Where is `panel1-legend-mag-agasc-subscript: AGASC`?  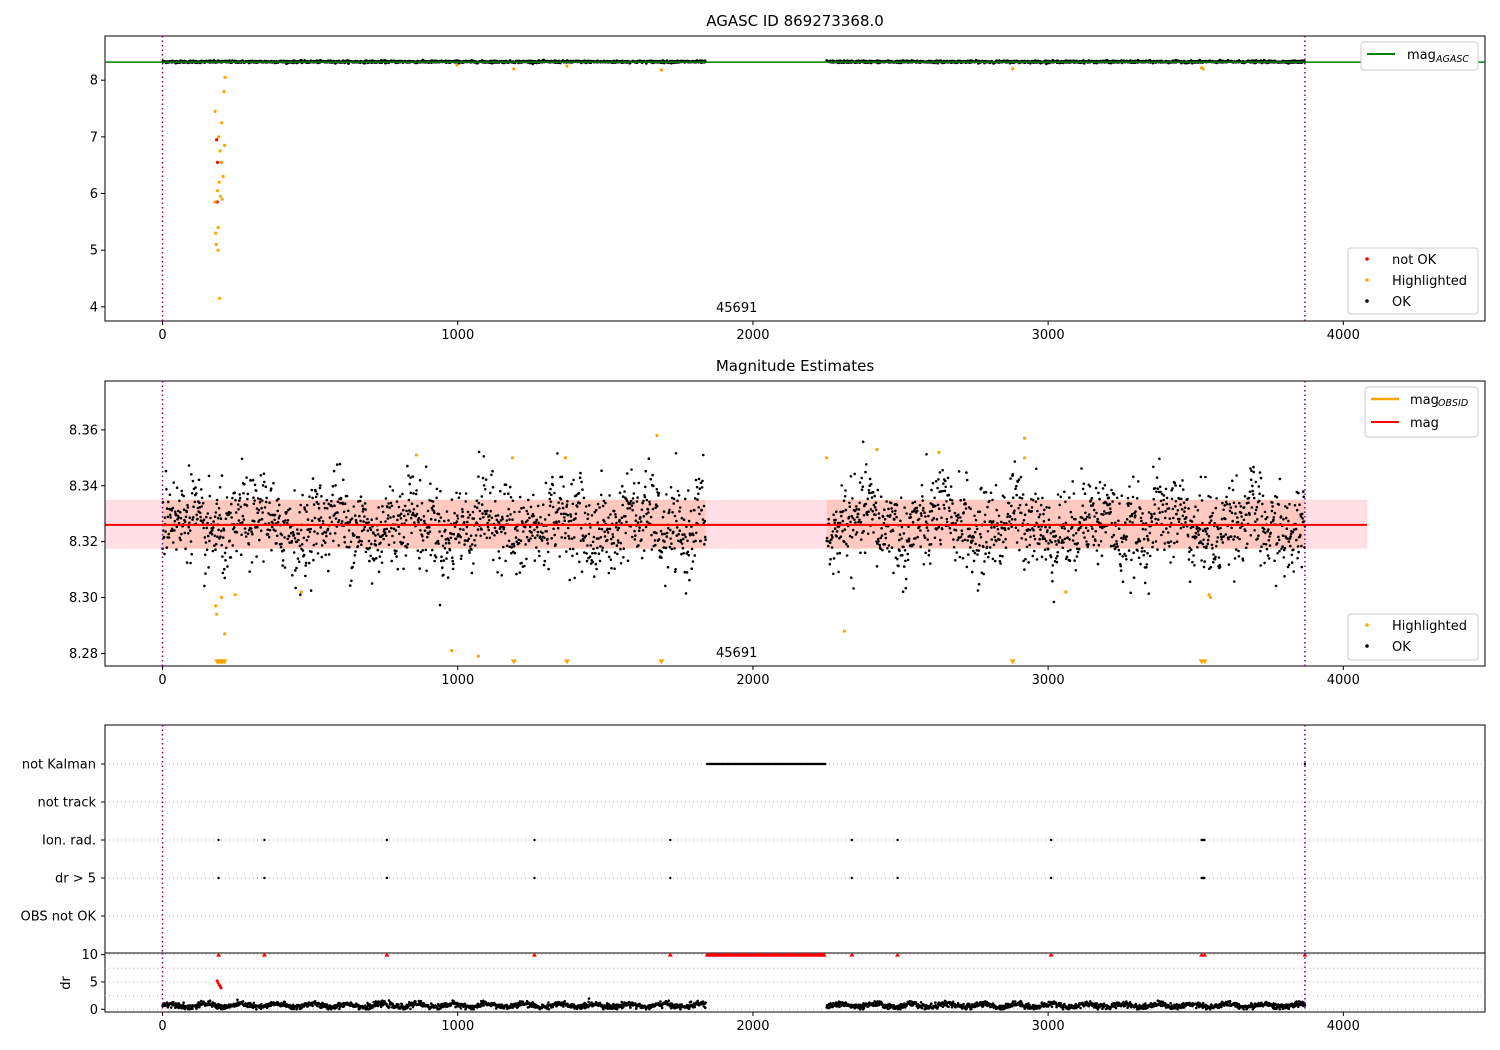 panel1-legend-mag-agasc-subscript: AGASC is located at coordinates (1452, 59).